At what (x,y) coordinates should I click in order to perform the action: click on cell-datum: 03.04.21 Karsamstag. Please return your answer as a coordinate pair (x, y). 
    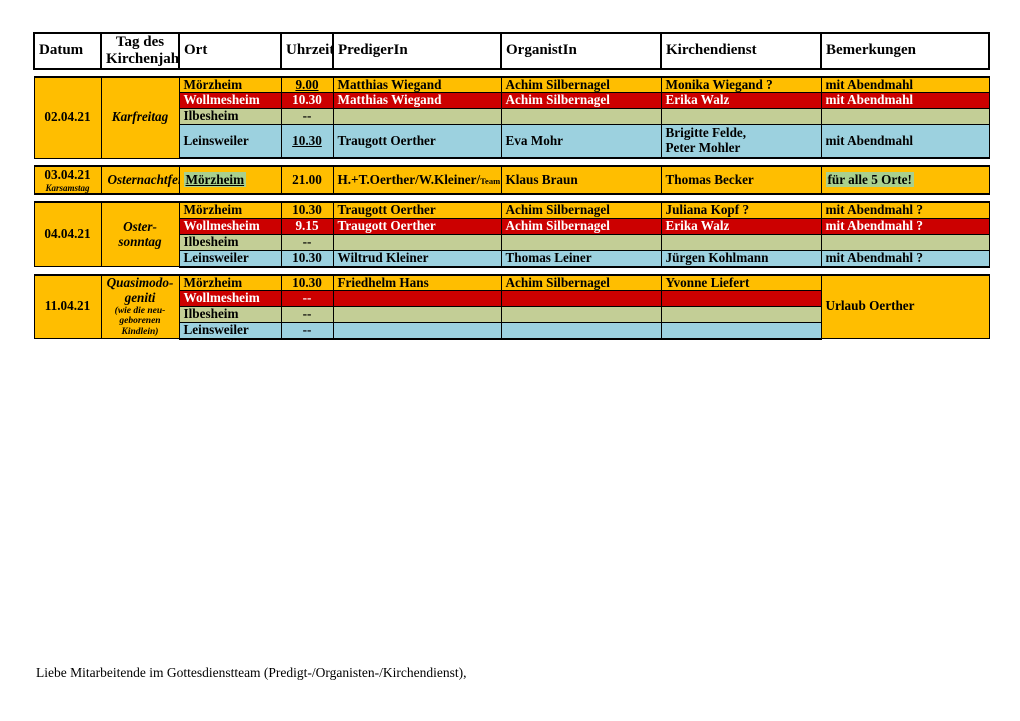
    Looking at the image, I should click on (67, 180).